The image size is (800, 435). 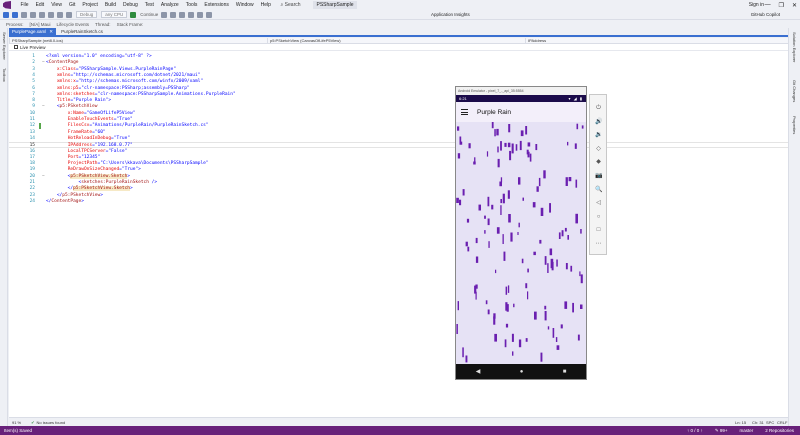 I want to click on menu-item-edit: Edit, so click(x=40, y=5).